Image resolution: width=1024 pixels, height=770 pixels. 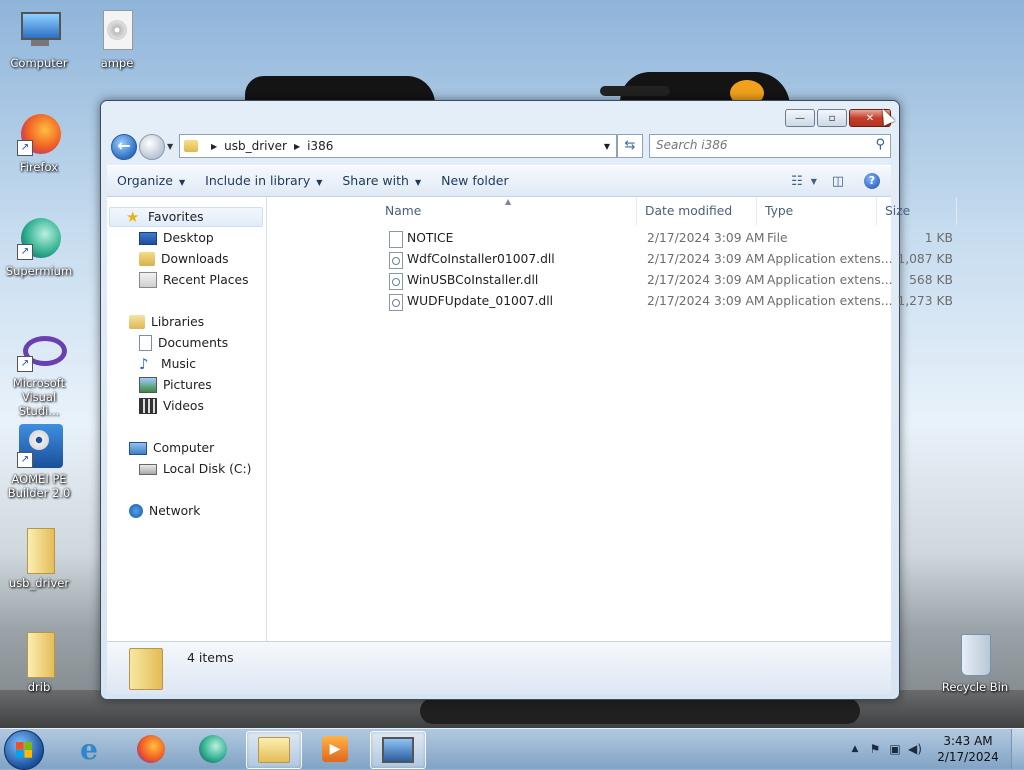 What do you see at coordinates (931, 280) in the screenshot?
I see `file-size: 568 KB` at bounding box center [931, 280].